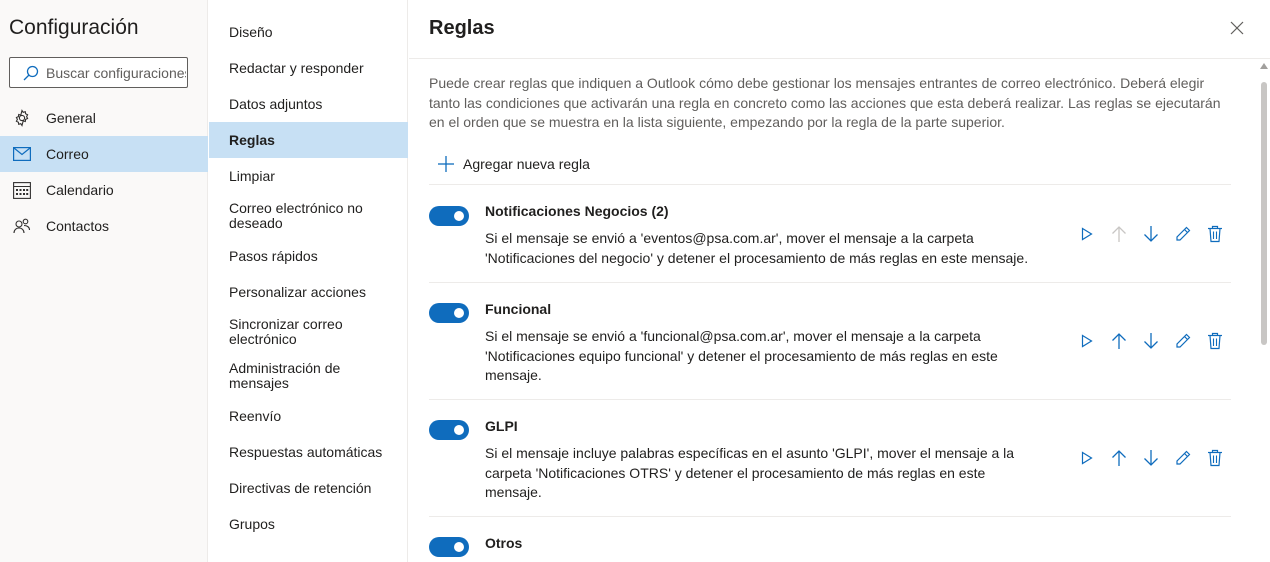 Image resolution: width=1270 pixels, height=562 pixels. Describe the element at coordinates (308, 104) in the screenshot. I see `menu-item-adjuntos: Datos adjuntos` at that location.